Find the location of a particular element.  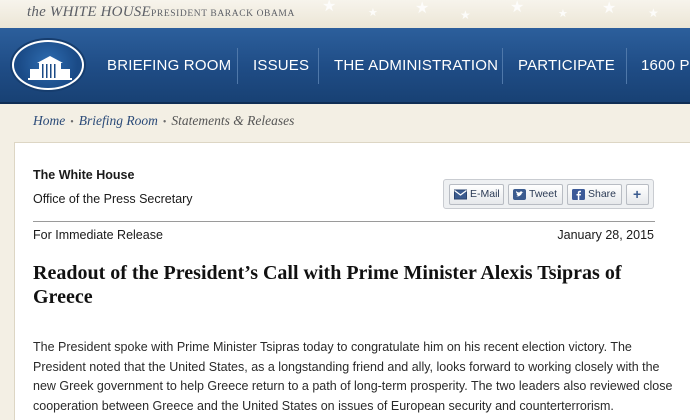

envelope-icon is located at coordinates (460, 194).